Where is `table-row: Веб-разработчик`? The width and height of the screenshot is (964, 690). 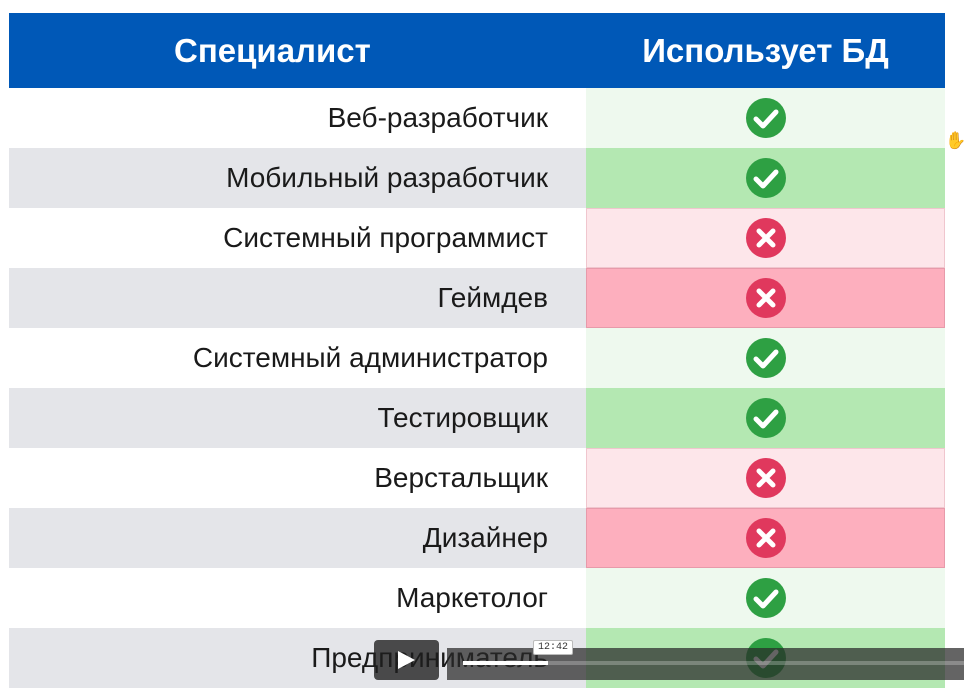 table-row: Веб-разработчик is located at coordinates (477, 118).